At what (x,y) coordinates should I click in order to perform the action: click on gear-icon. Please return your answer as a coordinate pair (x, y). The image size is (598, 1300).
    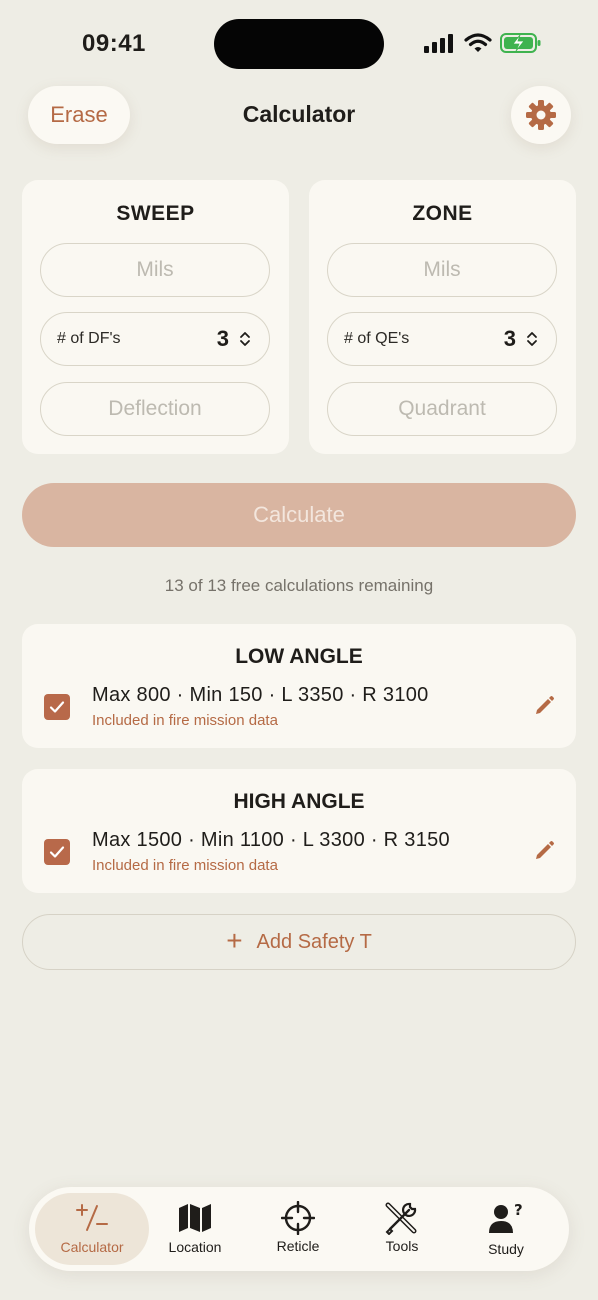
    Looking at the image, I should click on (541, 115).